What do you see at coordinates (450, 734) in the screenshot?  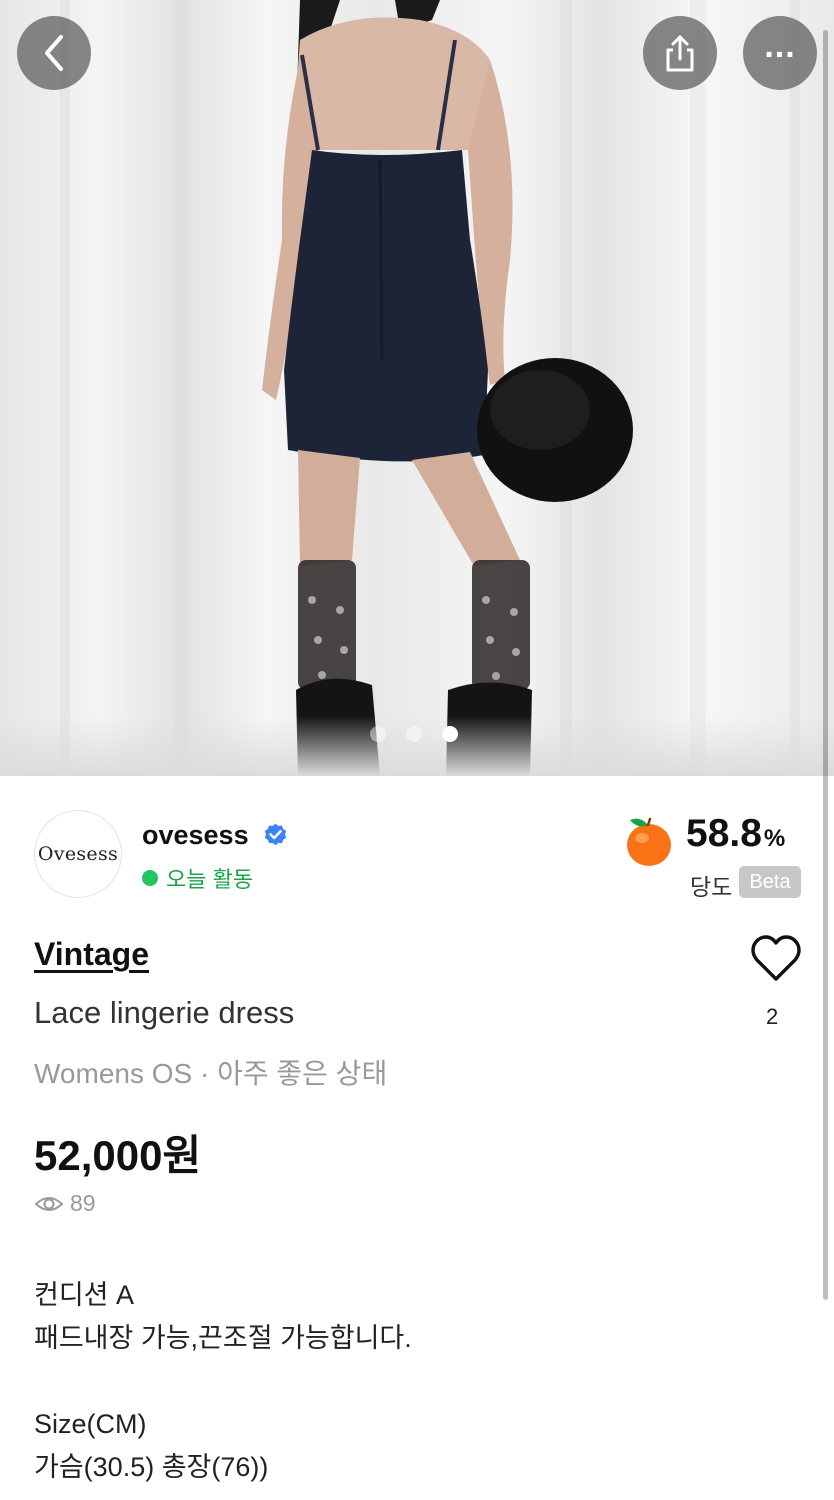 I see `gallery-dot-active` at bounding box center [450, 734].